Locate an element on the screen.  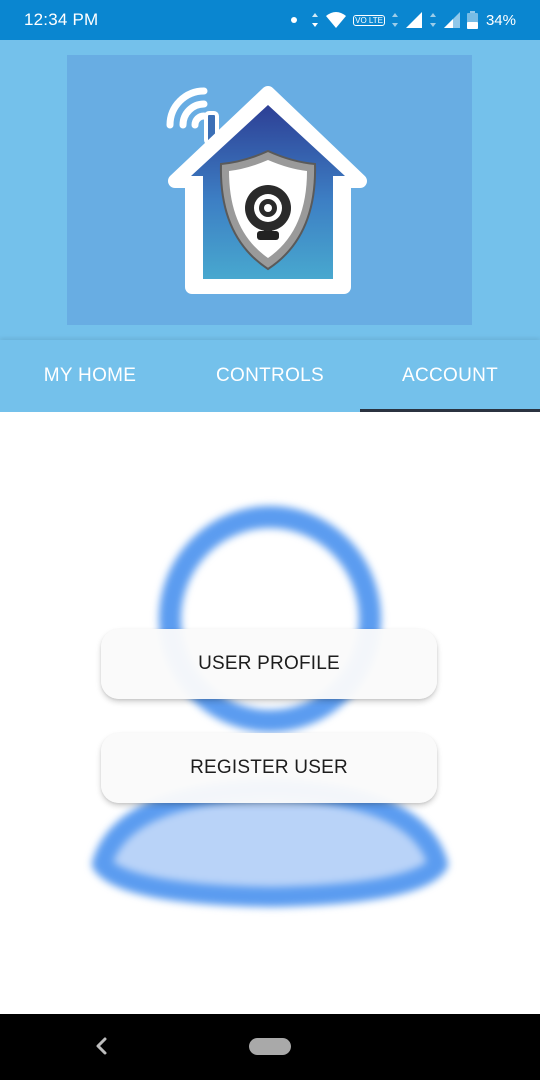
back-icon is located at coordinates (101, 1046).